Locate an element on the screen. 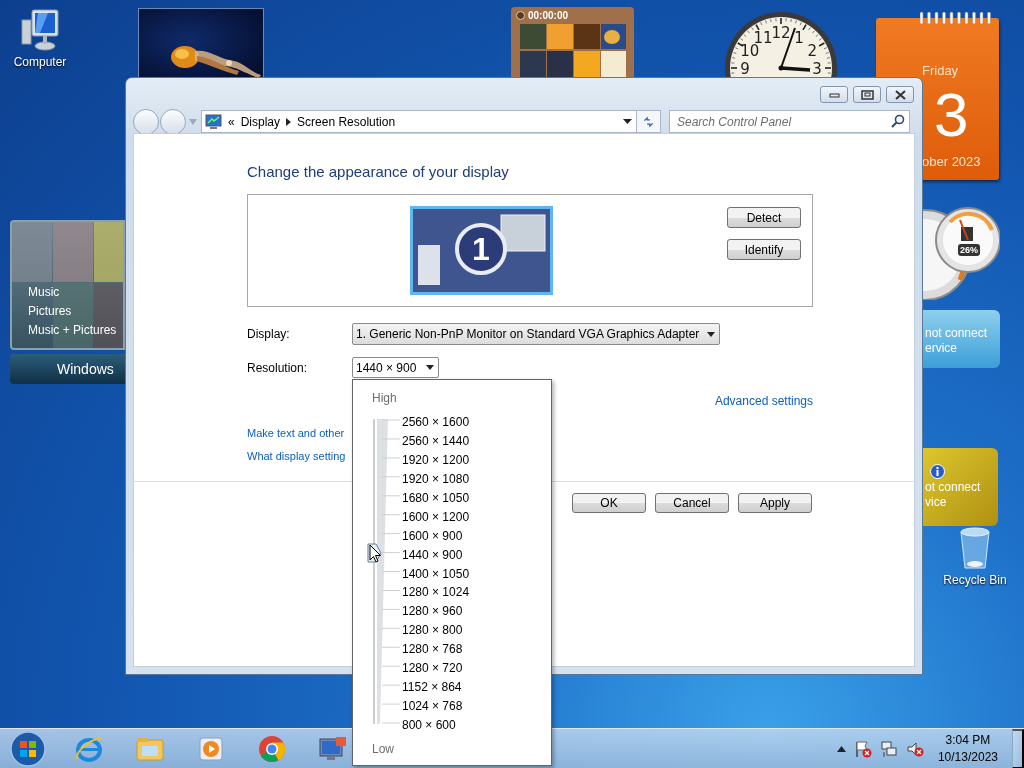 The image size is (1024, 768). network-icon is located at coordinates (888, 748).